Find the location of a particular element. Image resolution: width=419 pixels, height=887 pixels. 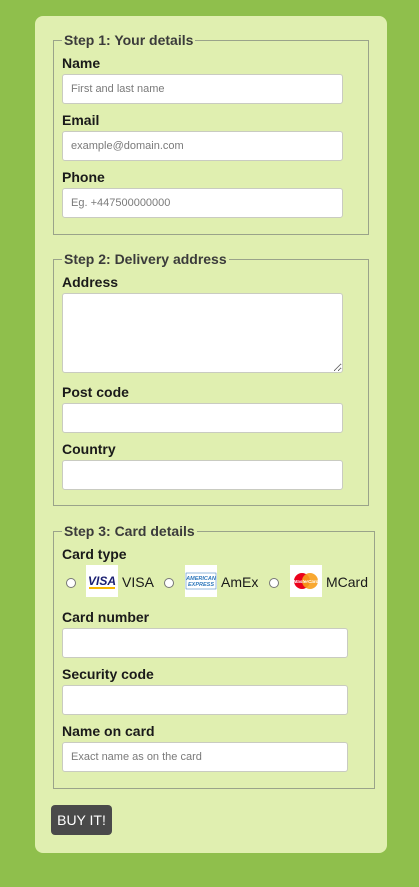

country-input is located at coordinates (202, 475).